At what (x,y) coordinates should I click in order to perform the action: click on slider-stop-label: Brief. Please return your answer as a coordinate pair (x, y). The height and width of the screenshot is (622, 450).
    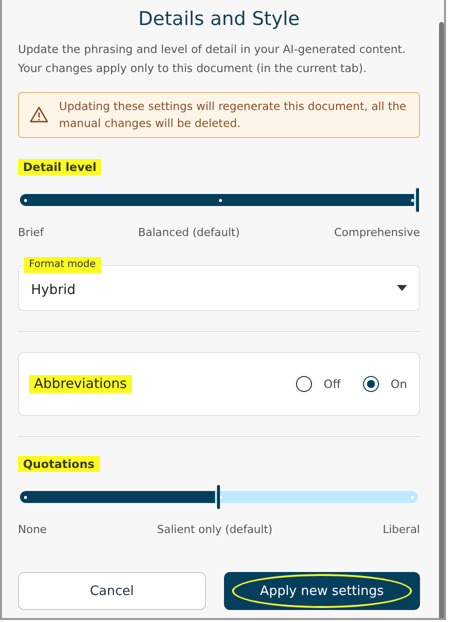
    Looking at the image, I should click on (31, 232).